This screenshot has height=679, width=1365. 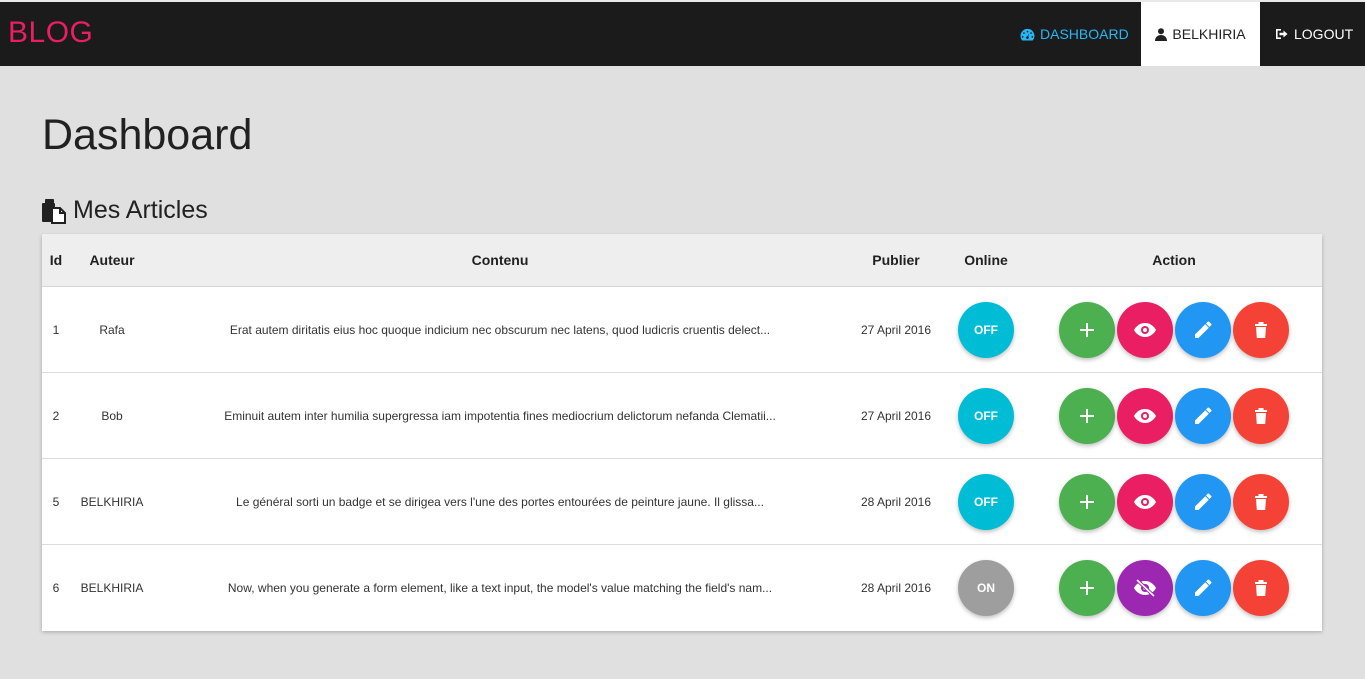 What do you see at coordinates (682, 33) in the screenshot?
I see `navbar: BLOG DASHBOARD BELKHIRIA LOGOUT` at bounding box center [682, 33].